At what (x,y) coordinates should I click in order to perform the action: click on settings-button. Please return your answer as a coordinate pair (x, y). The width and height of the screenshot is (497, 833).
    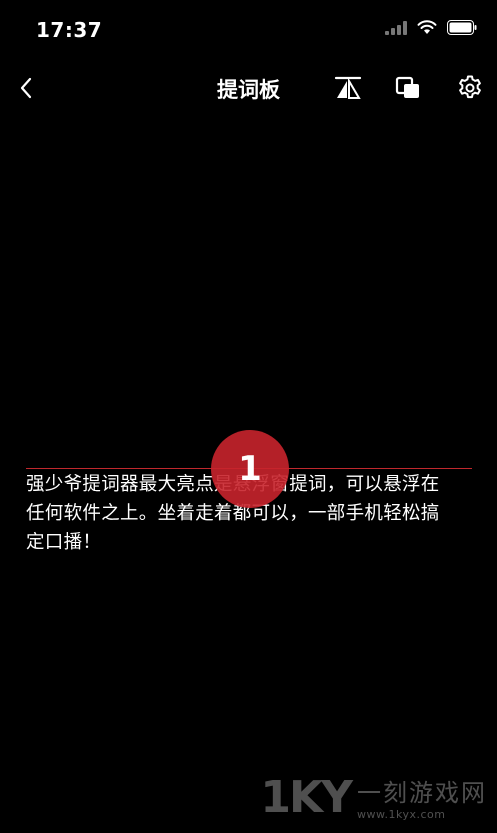
    Looking at the image, I should click on (470, 88).